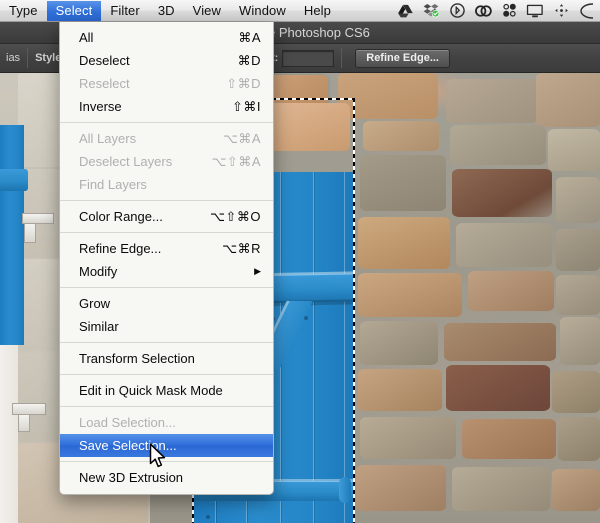 The width and height of the screenshot is (600, 523). What do you see at coordinates (99, 326) in the screenshot?
I see `menu-item-label: Similar` at bounding box center [99, 326].